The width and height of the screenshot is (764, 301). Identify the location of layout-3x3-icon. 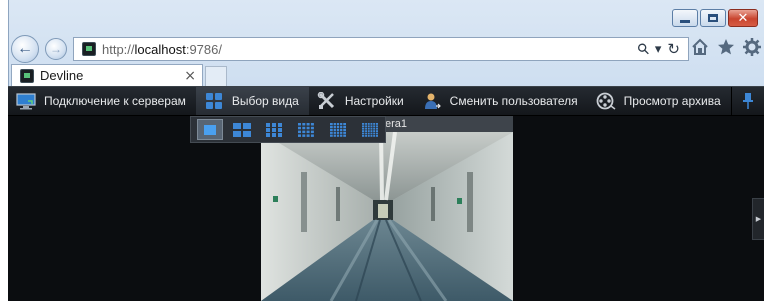
(274, 129).